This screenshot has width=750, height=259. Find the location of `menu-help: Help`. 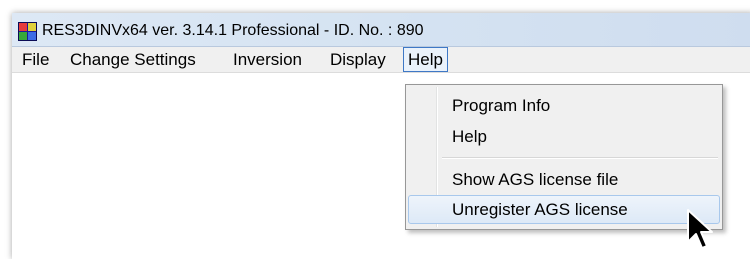

menu-help: Help is located at coordinates (425, 59).